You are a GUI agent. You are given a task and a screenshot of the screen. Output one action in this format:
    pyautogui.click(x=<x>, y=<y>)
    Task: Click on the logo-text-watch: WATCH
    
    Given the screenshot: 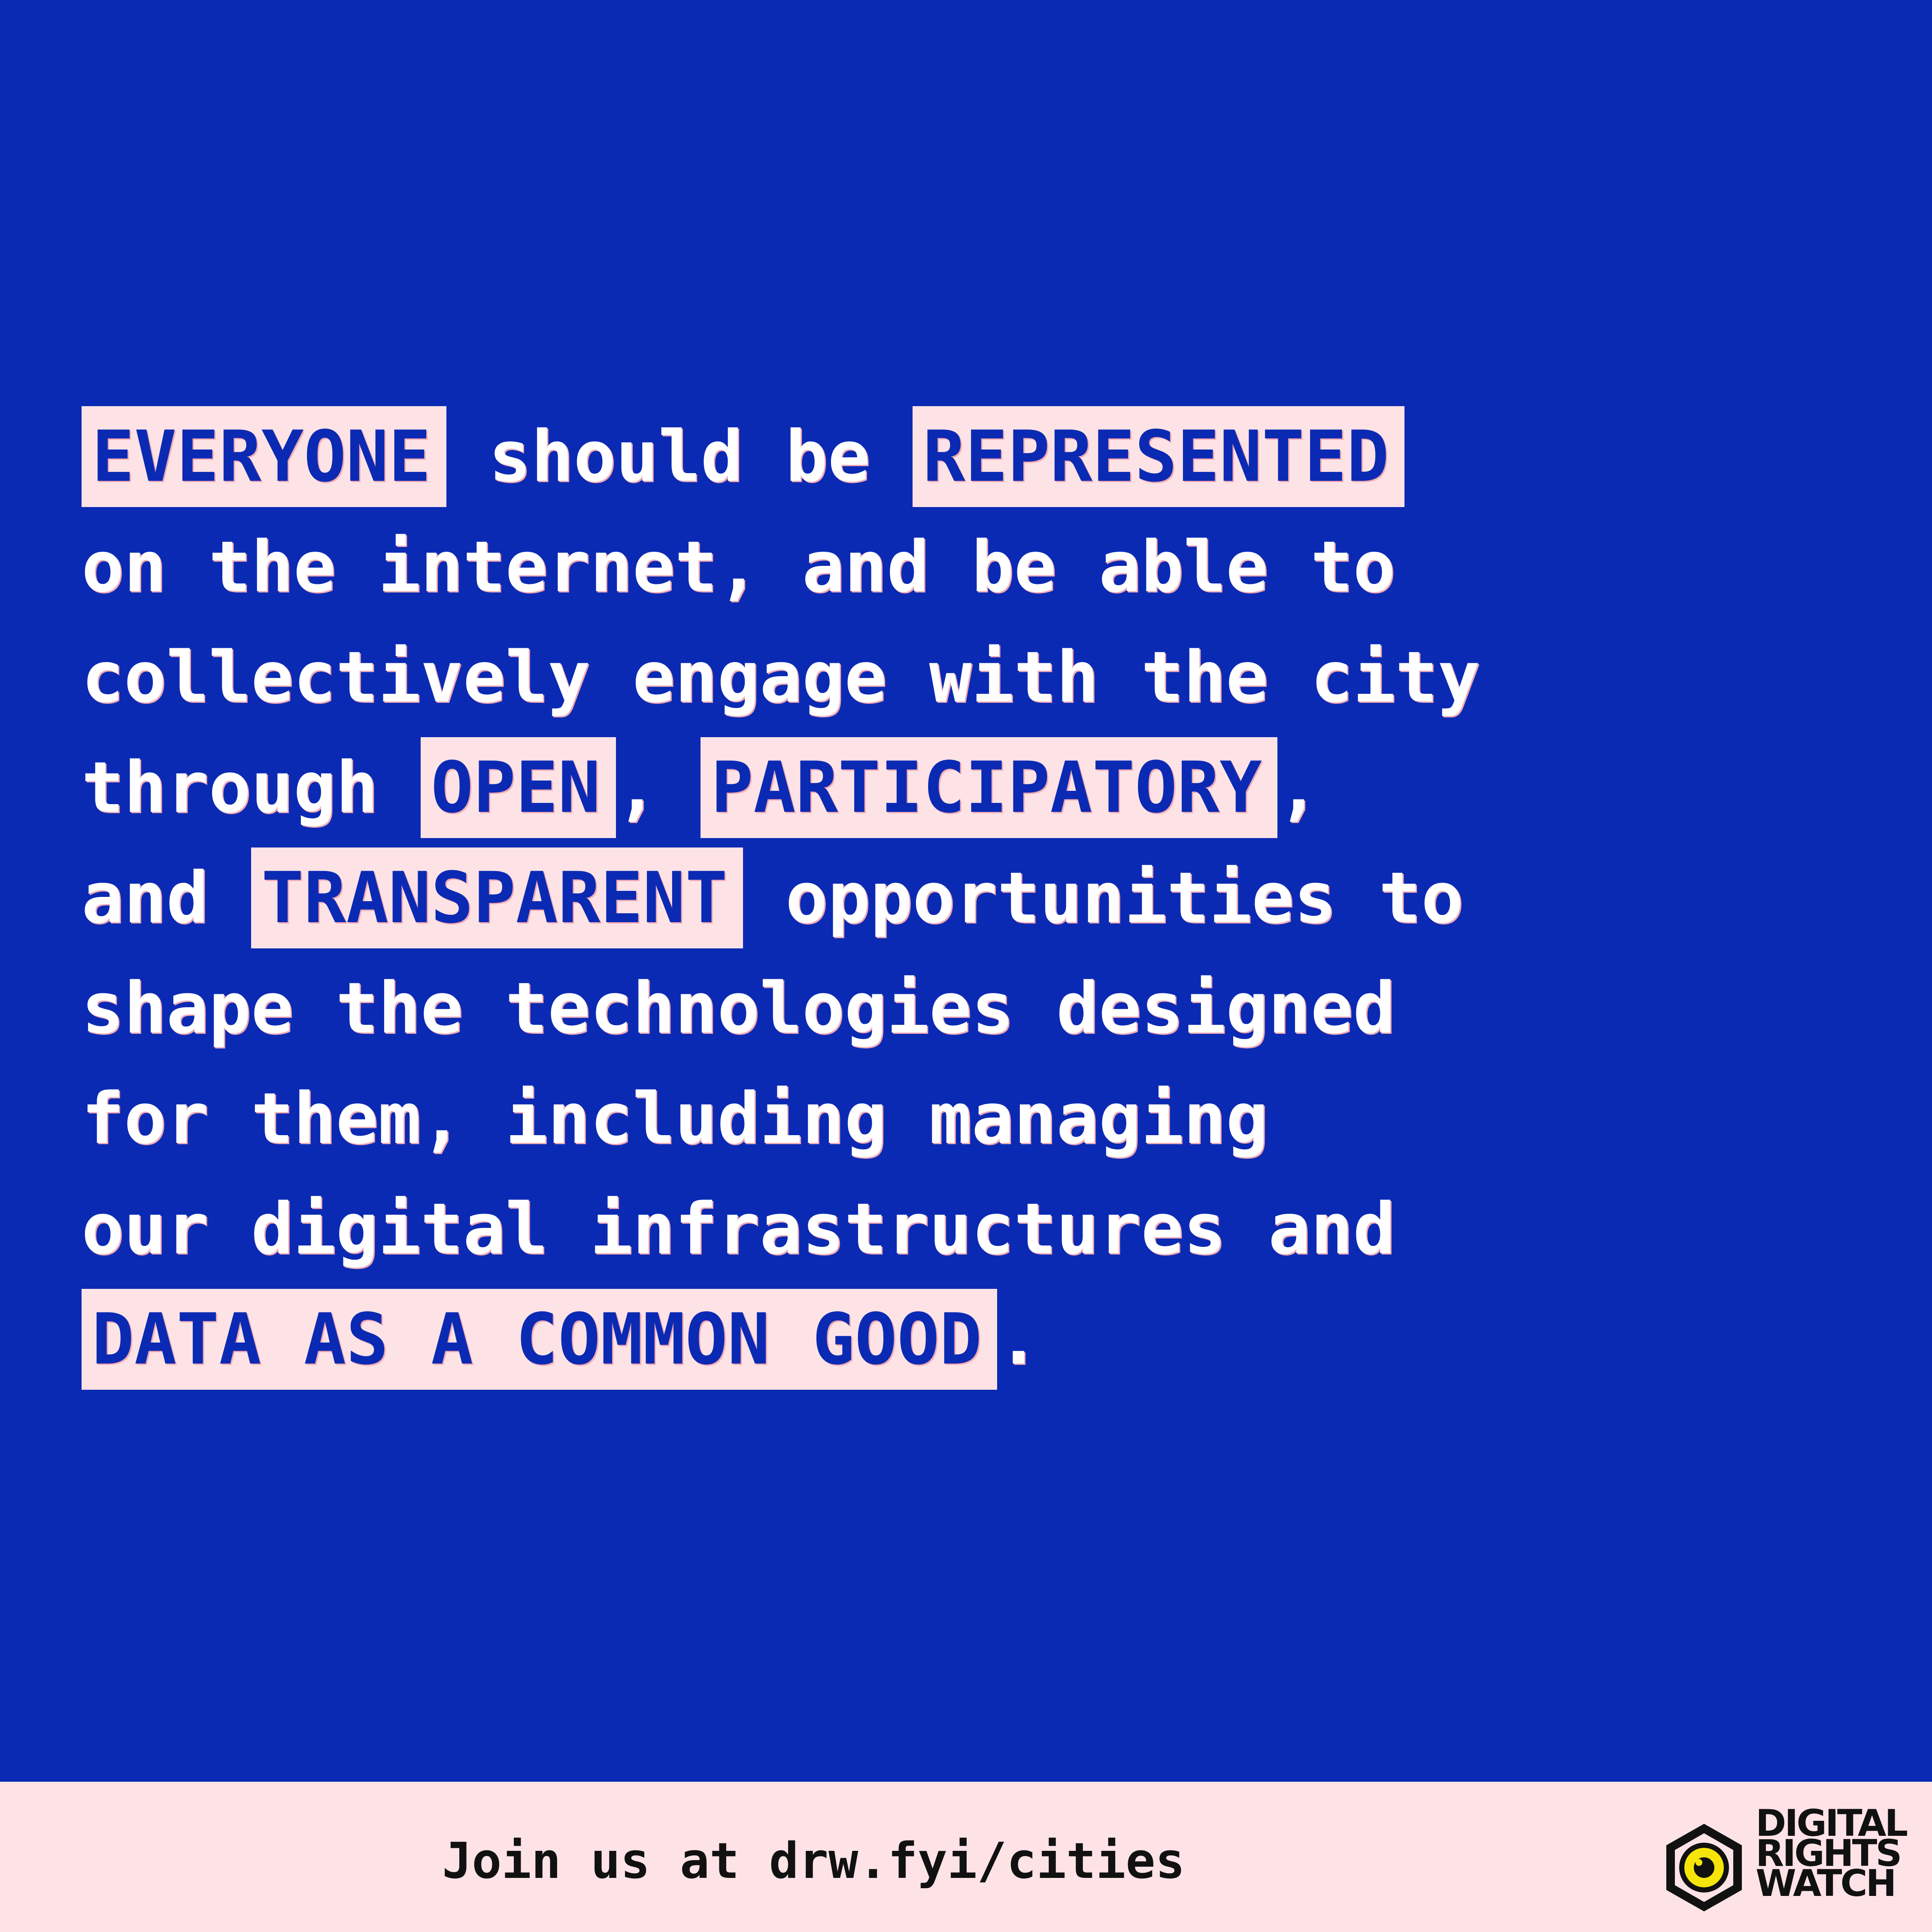 What is the action you would take?
    pyautogui.click(x=1826, y=1884)
    